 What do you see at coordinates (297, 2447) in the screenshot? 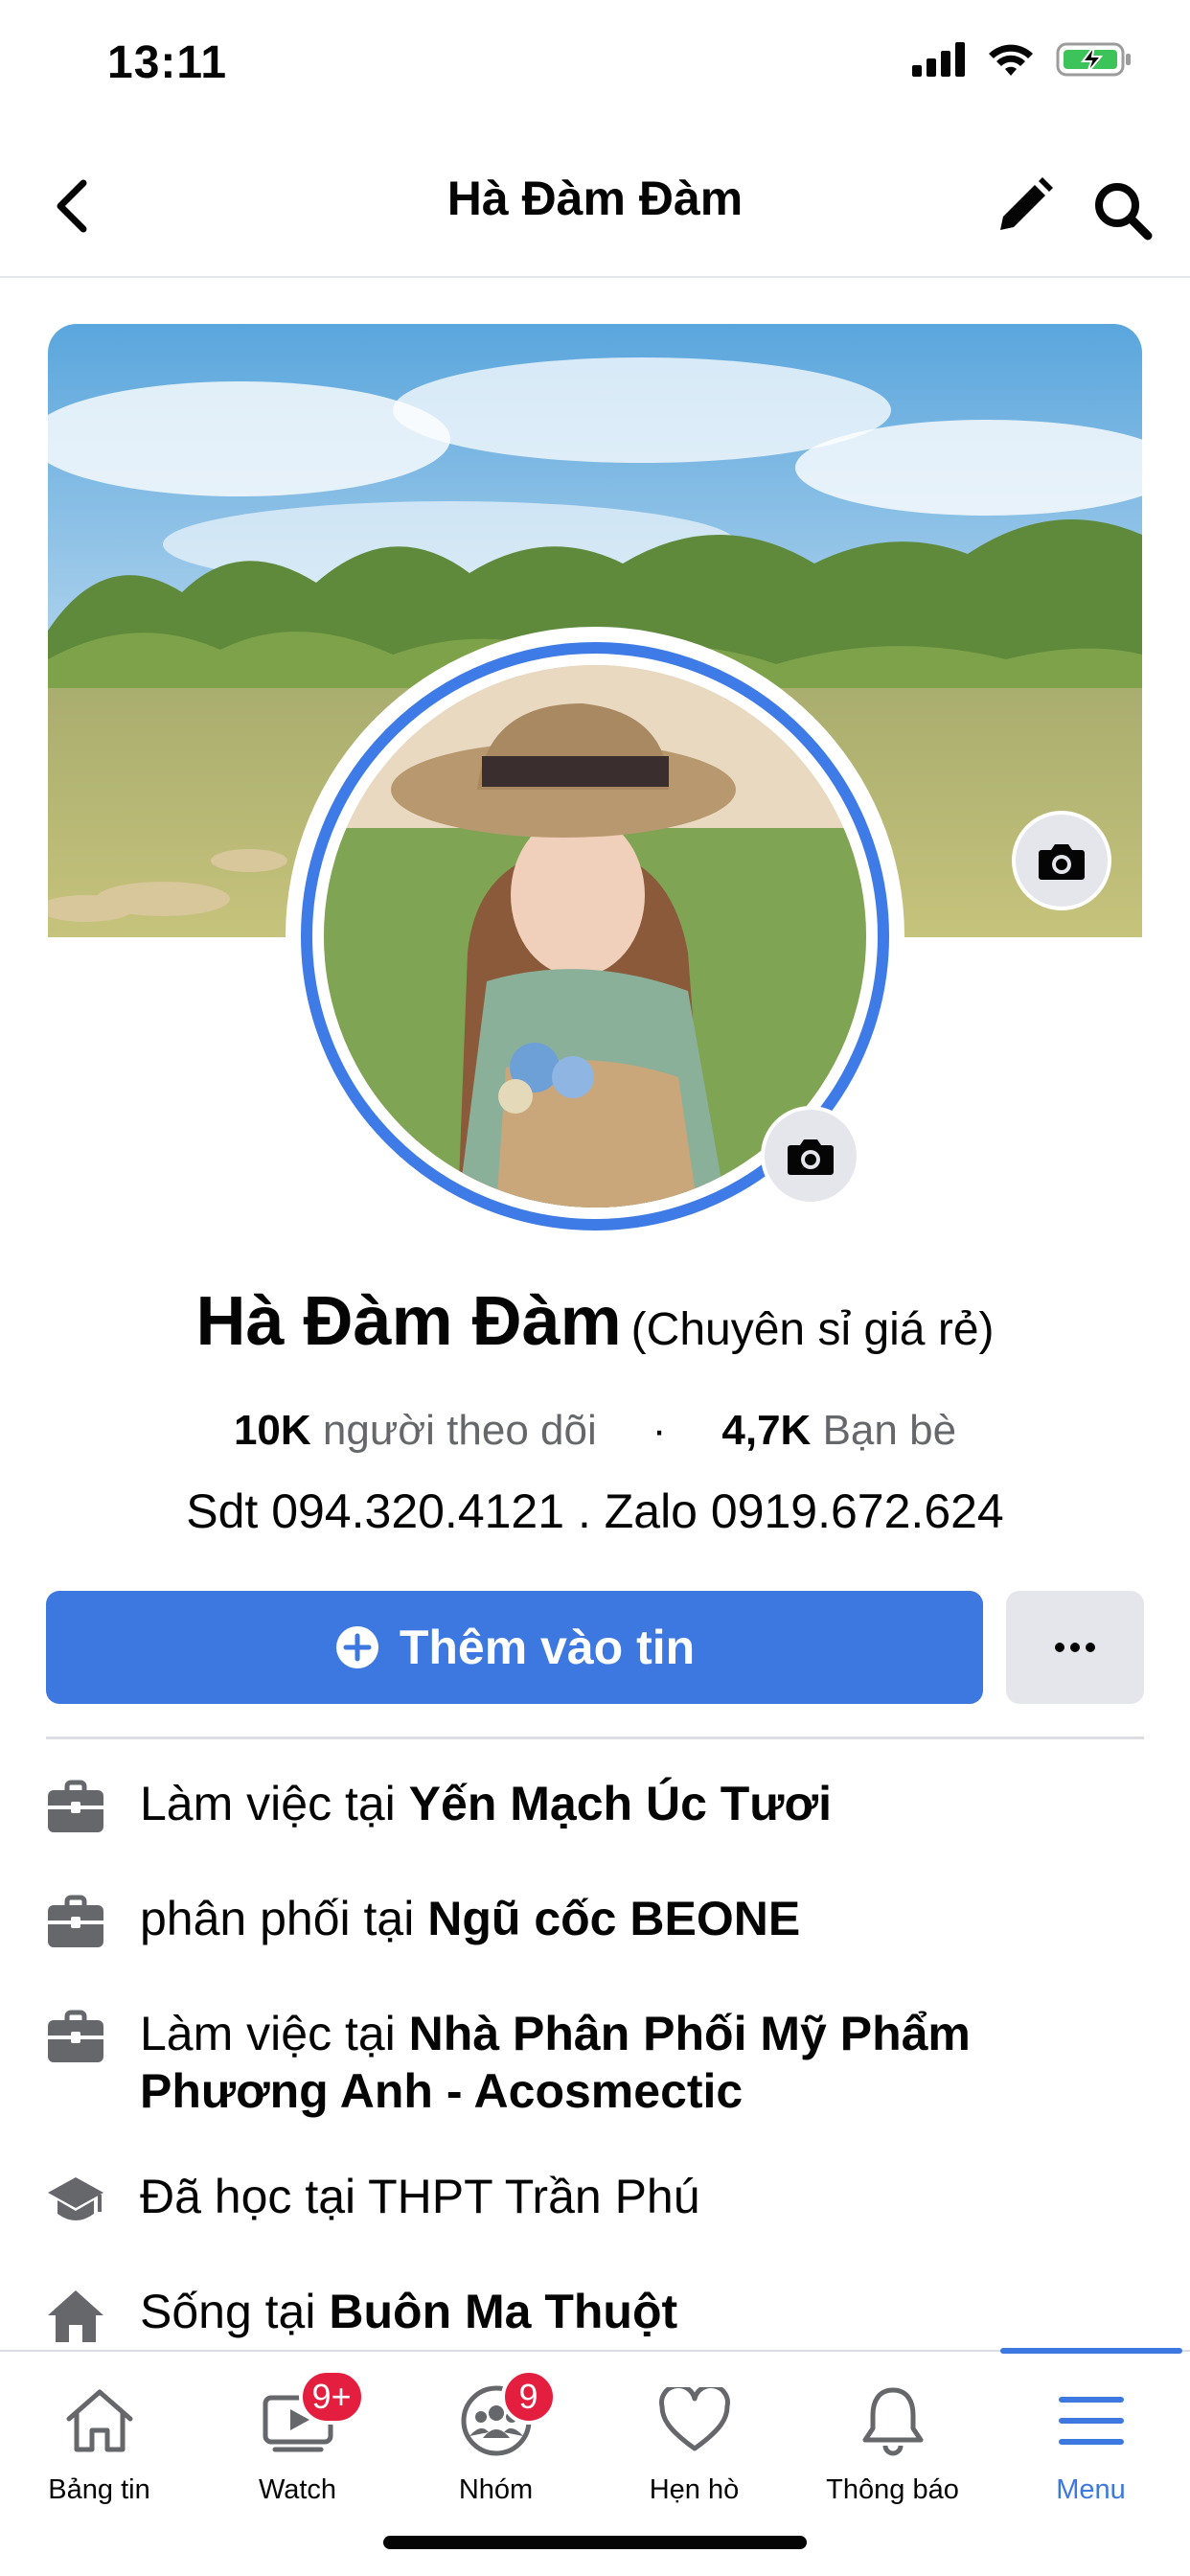
I see `tab-watch: 9+ Watch` at bounding box center [297, 2447].